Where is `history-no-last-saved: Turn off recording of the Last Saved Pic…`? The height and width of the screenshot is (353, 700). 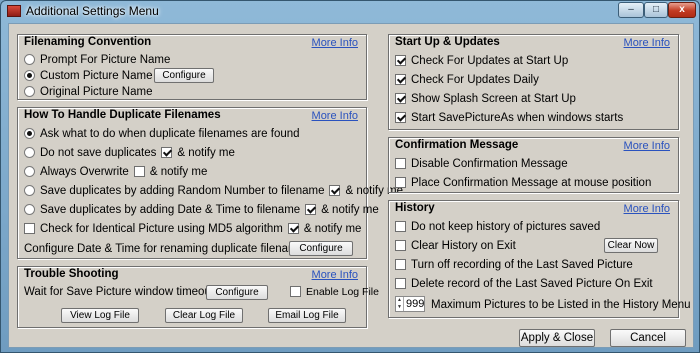
history-no-last-saved: Turn off recording of the Last Saved Pic… is located at coordinates (514, 264).